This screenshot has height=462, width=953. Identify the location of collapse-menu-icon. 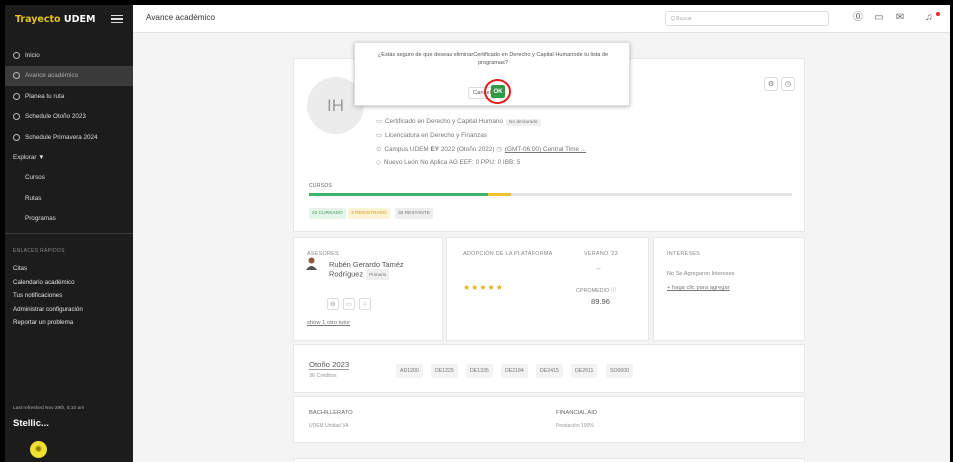
(117, 19).